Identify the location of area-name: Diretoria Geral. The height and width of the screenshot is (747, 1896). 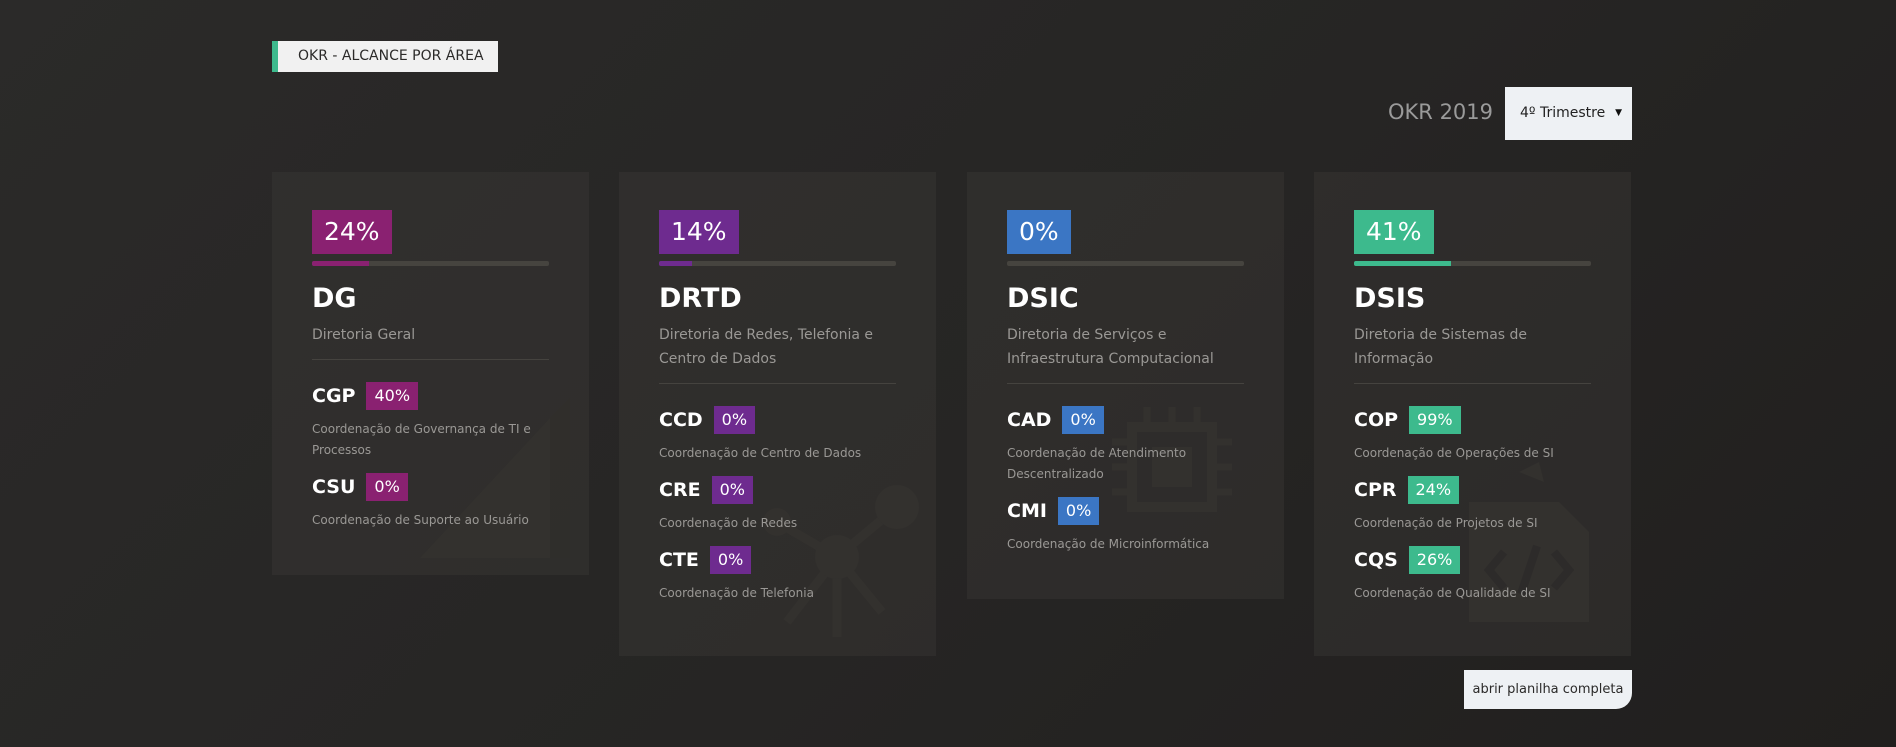
(364, 335).